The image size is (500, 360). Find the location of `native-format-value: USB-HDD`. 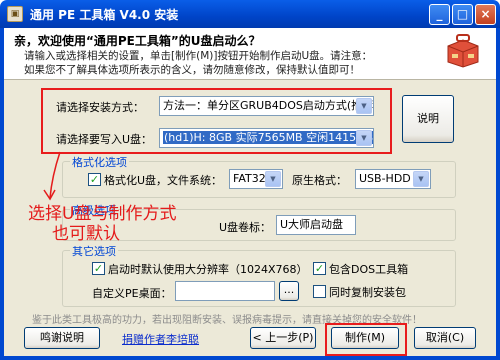

native-format-value: USB-HDD is located at coordinates (385, 178).